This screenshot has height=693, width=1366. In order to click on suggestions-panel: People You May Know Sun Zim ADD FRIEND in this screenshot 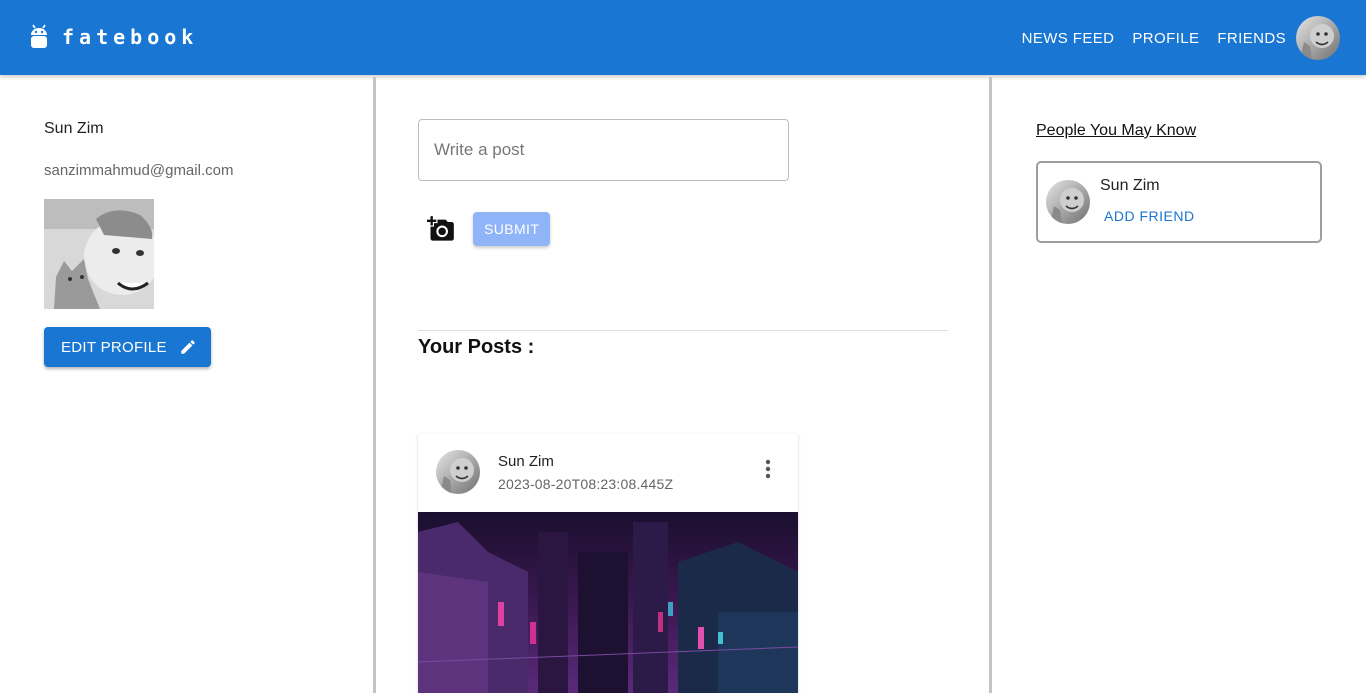, I will do `click(1179, 182)`.